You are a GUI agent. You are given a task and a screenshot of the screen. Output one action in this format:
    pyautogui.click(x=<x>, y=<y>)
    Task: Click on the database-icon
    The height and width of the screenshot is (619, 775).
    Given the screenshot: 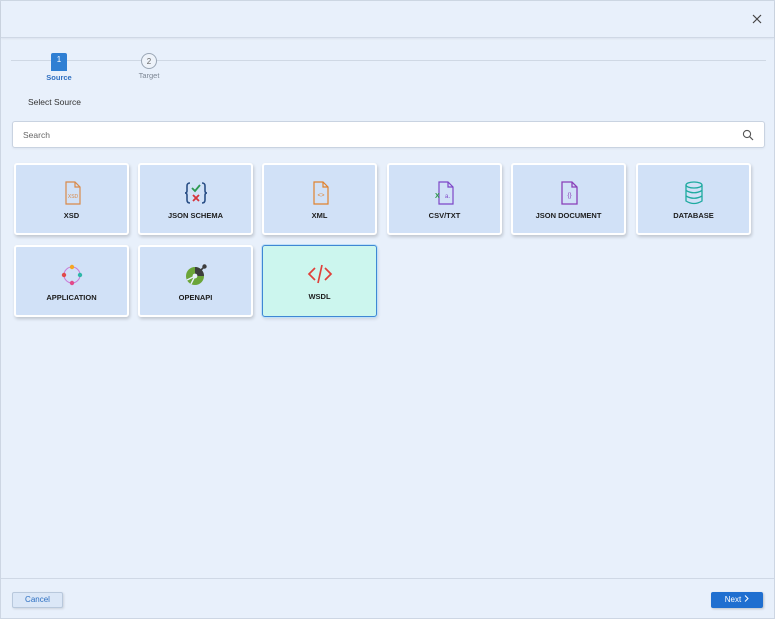 What is the action you would take?
    pyautogui.click(x=693, y=193)
    